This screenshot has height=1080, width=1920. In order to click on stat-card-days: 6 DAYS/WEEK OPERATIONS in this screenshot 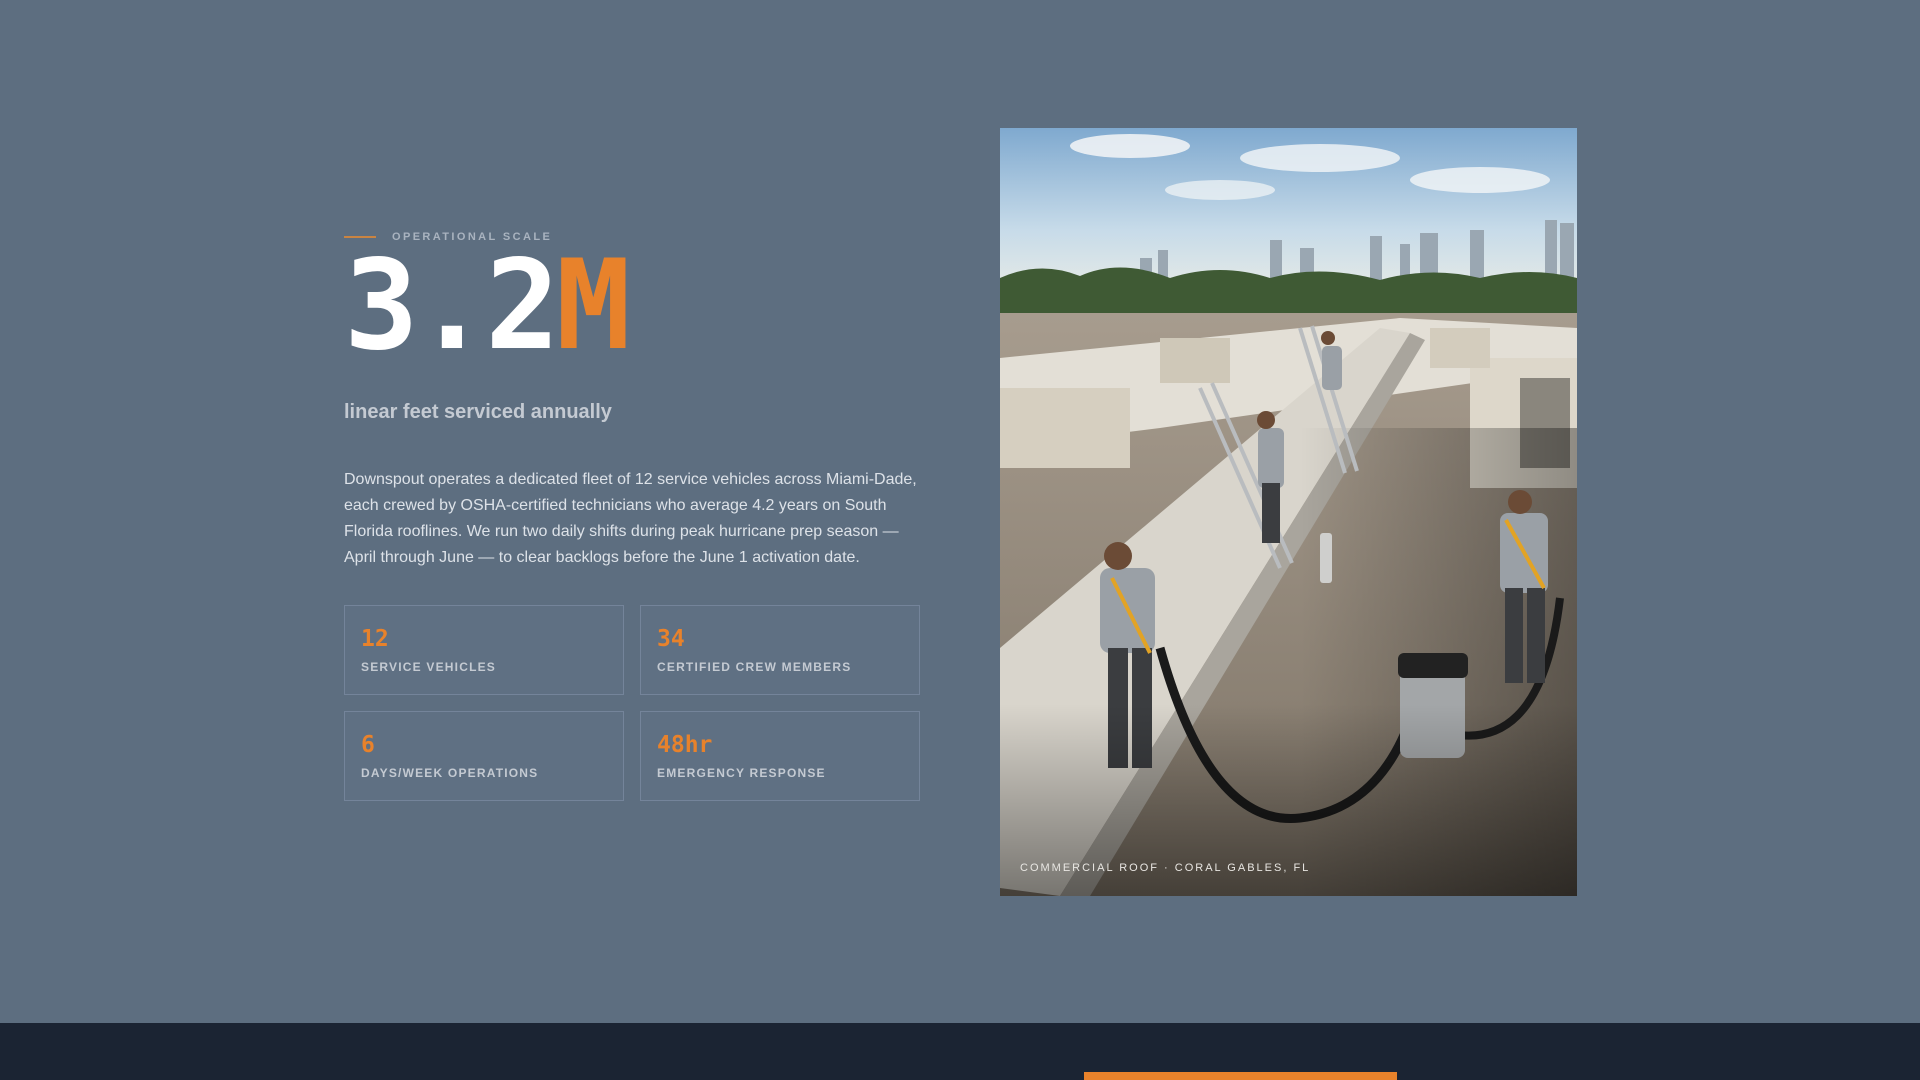, I will do `click(484, 756)`.